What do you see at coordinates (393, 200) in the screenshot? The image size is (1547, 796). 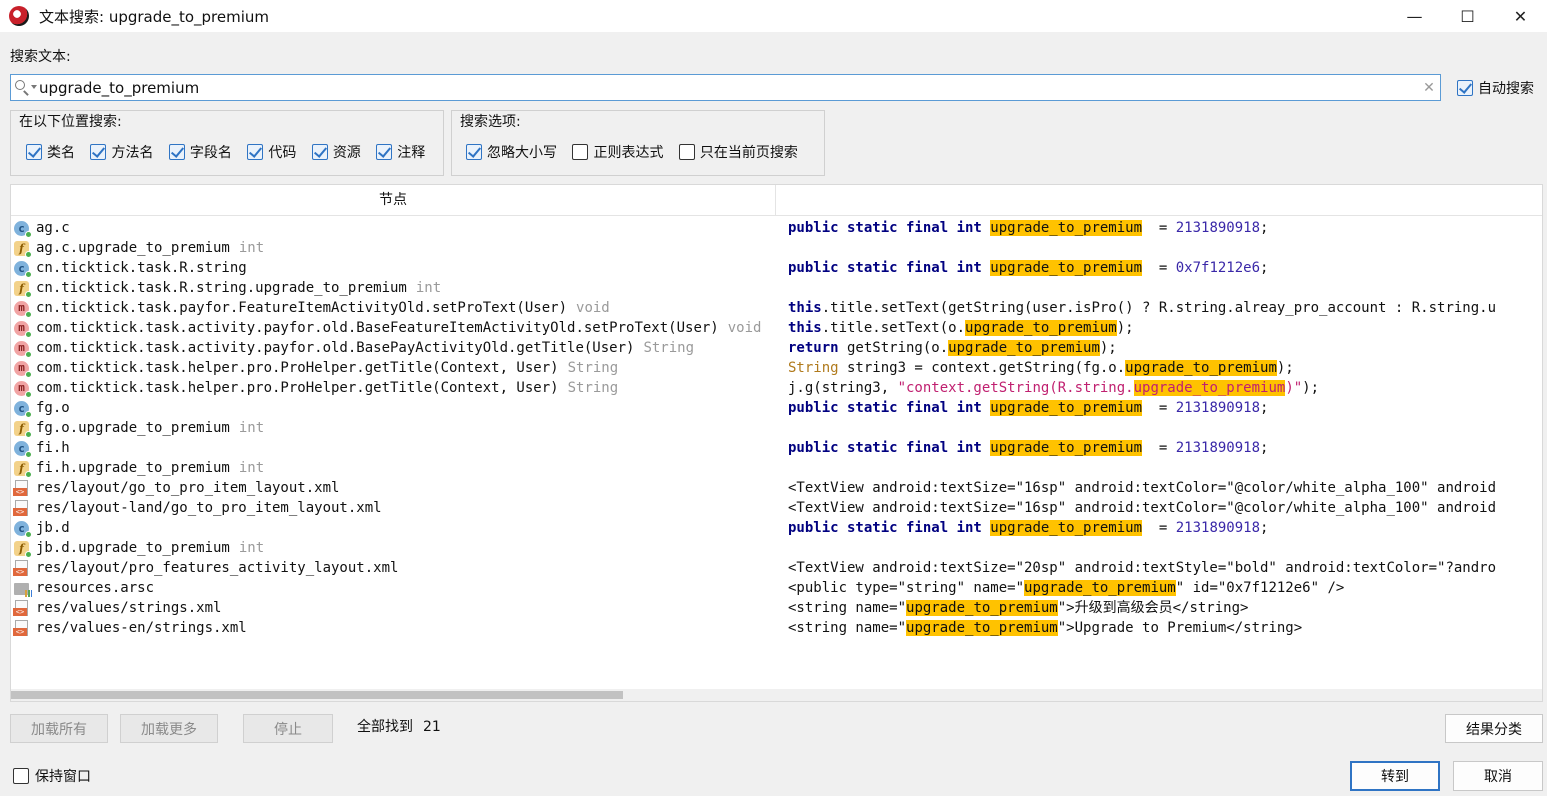 I see `column-header-node: 节点` at bounding box center [393, 200].